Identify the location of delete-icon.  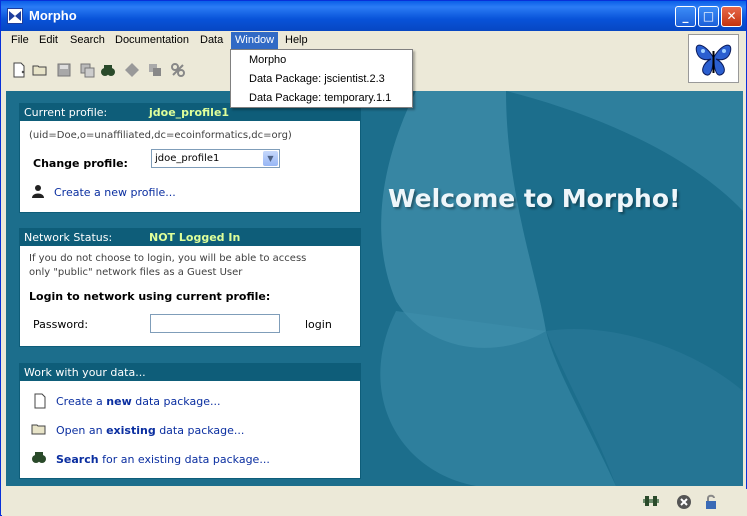
(178, 70).